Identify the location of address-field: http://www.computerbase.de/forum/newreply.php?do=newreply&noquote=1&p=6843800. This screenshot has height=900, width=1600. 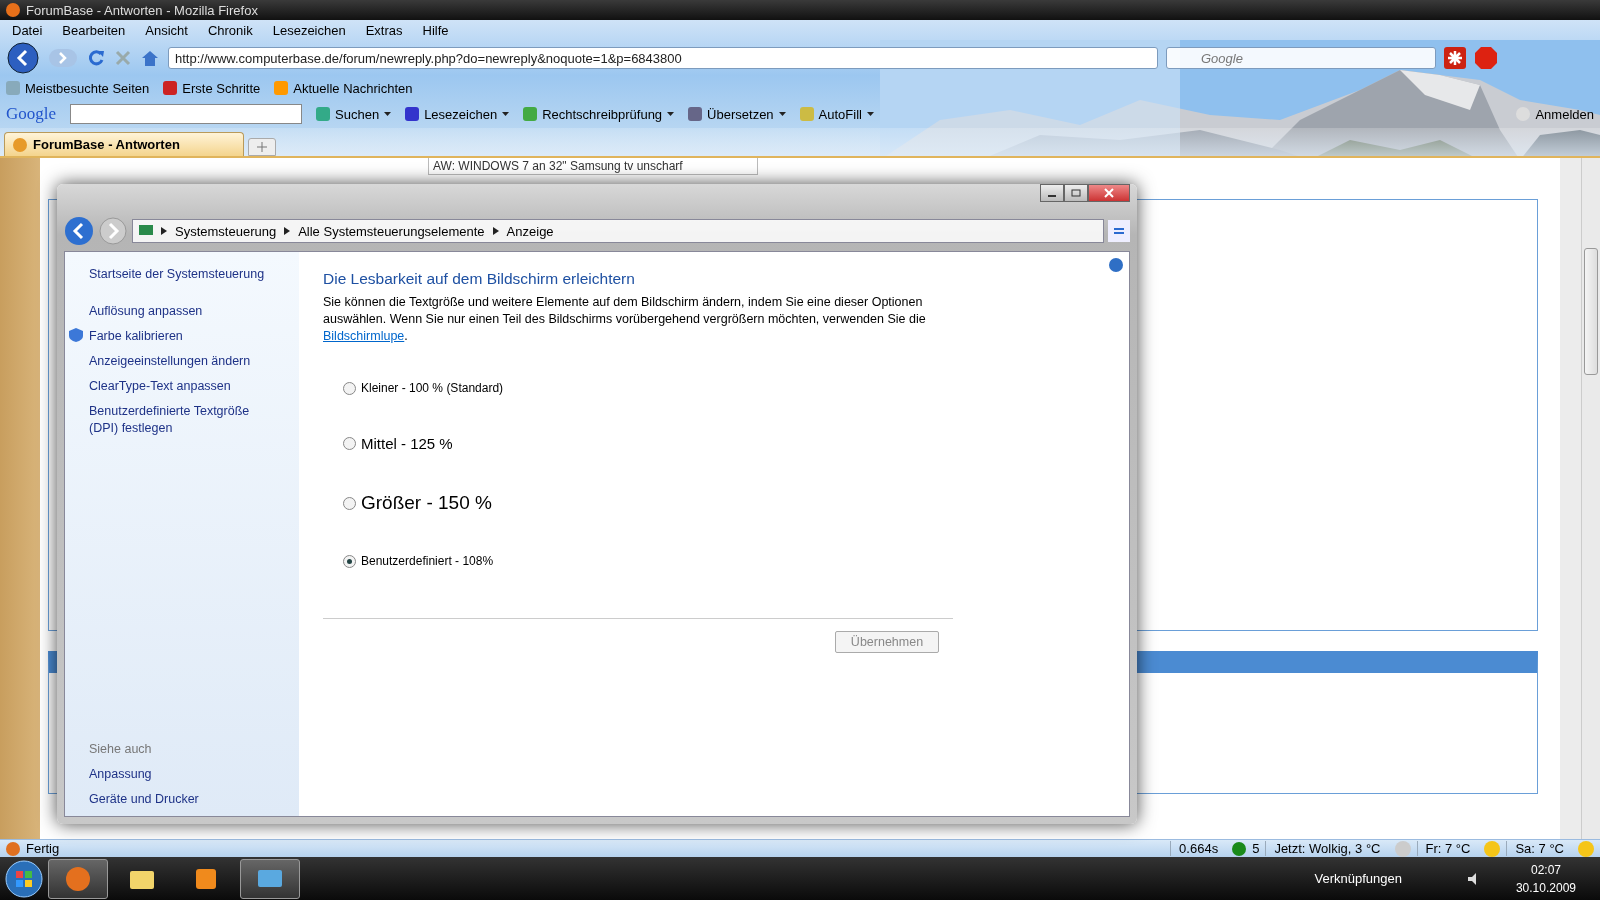
(663, 58).